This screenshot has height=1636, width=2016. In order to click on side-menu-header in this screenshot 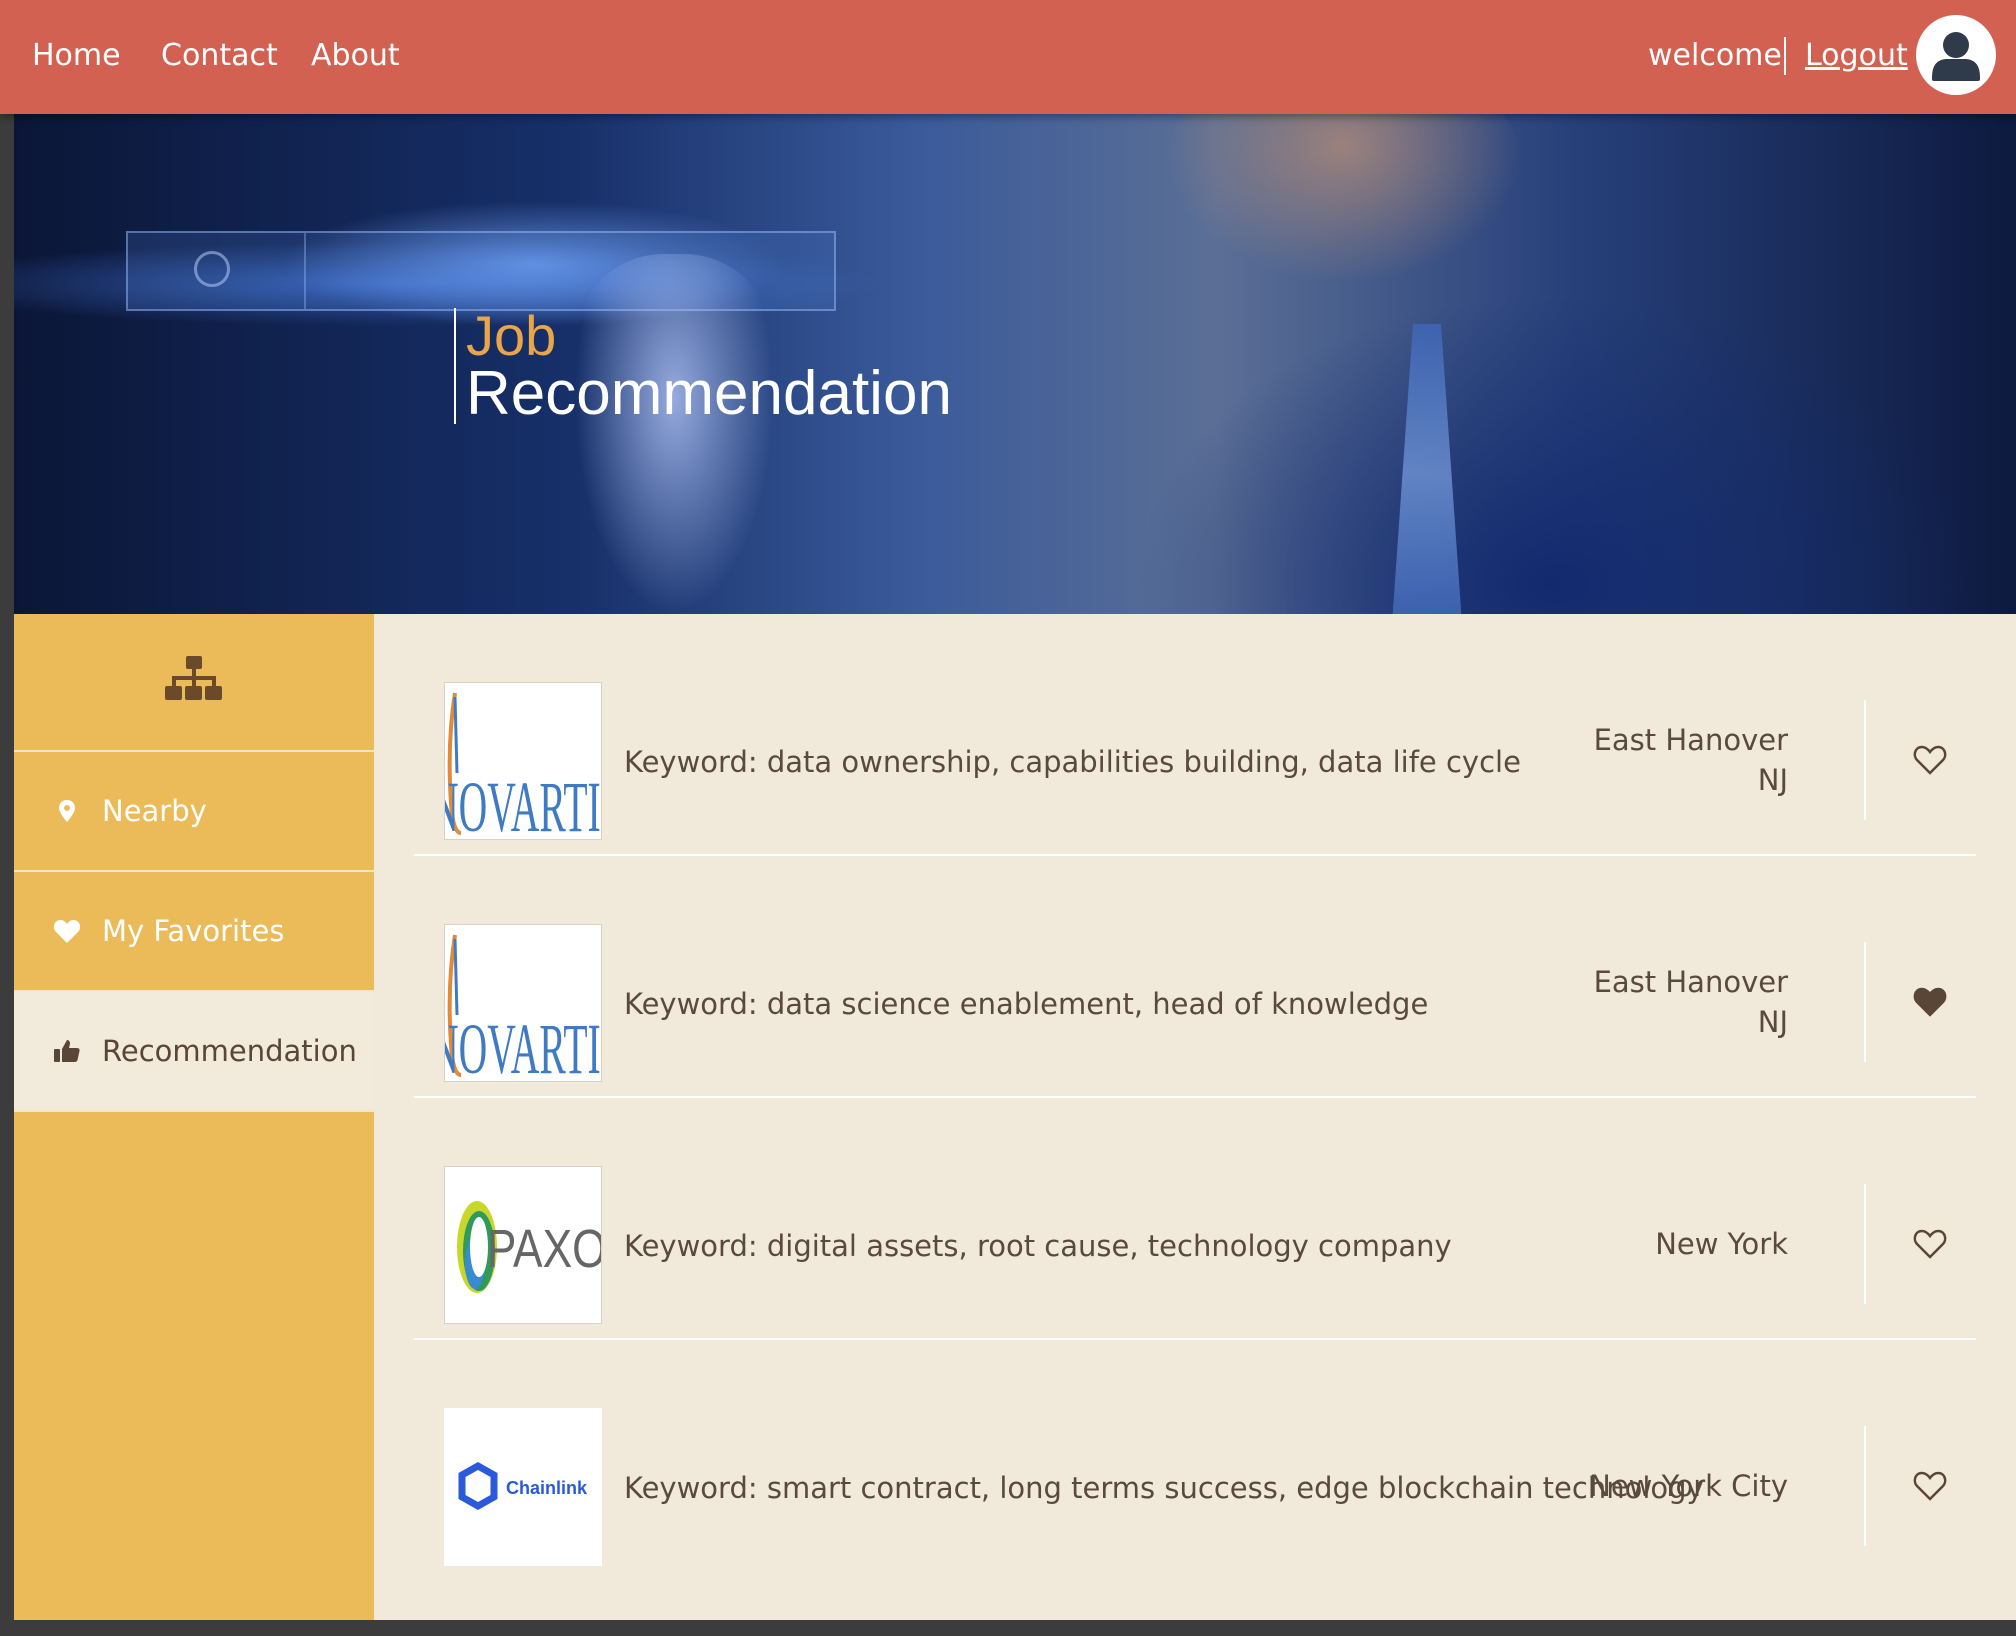, I will do `click(194, 683)`.